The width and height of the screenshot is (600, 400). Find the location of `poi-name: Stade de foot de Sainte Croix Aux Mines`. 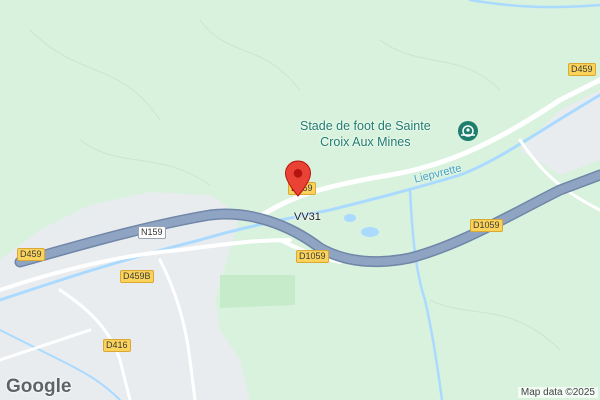

poi-name: Stade de foot de Sainte Croix Aux Mines is located at coordinates (365, 134).